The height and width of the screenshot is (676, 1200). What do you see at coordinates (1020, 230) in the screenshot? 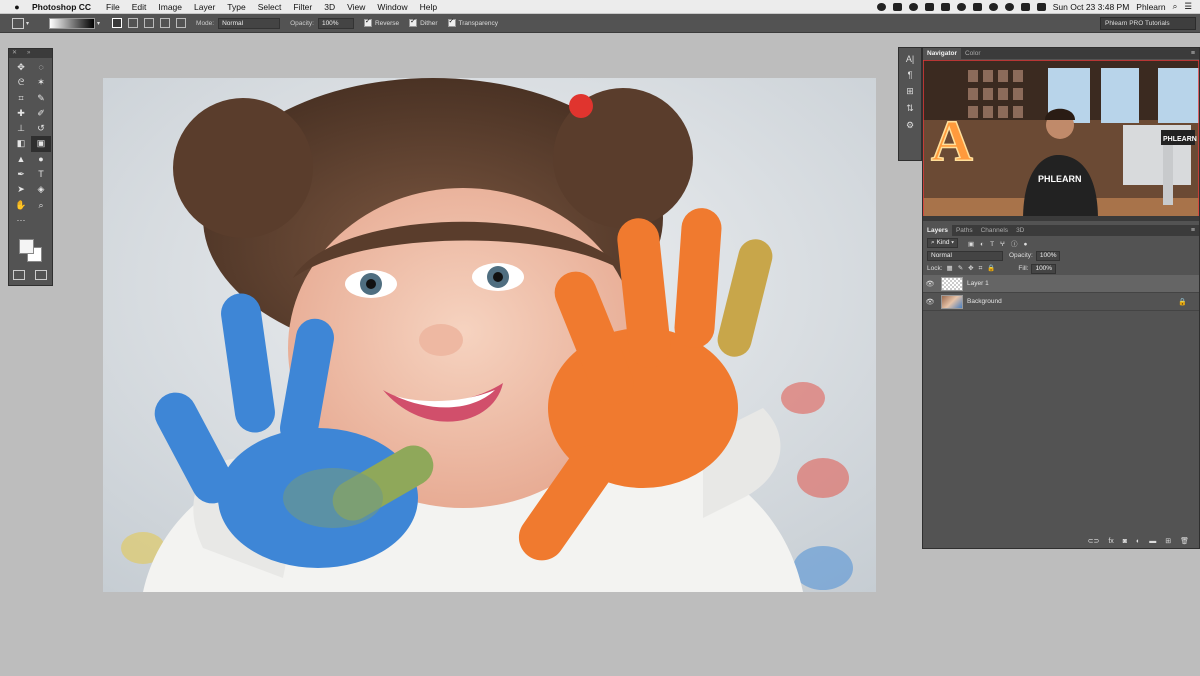
I see `tab-3d: 3D` at bounding box center [1020, 230].